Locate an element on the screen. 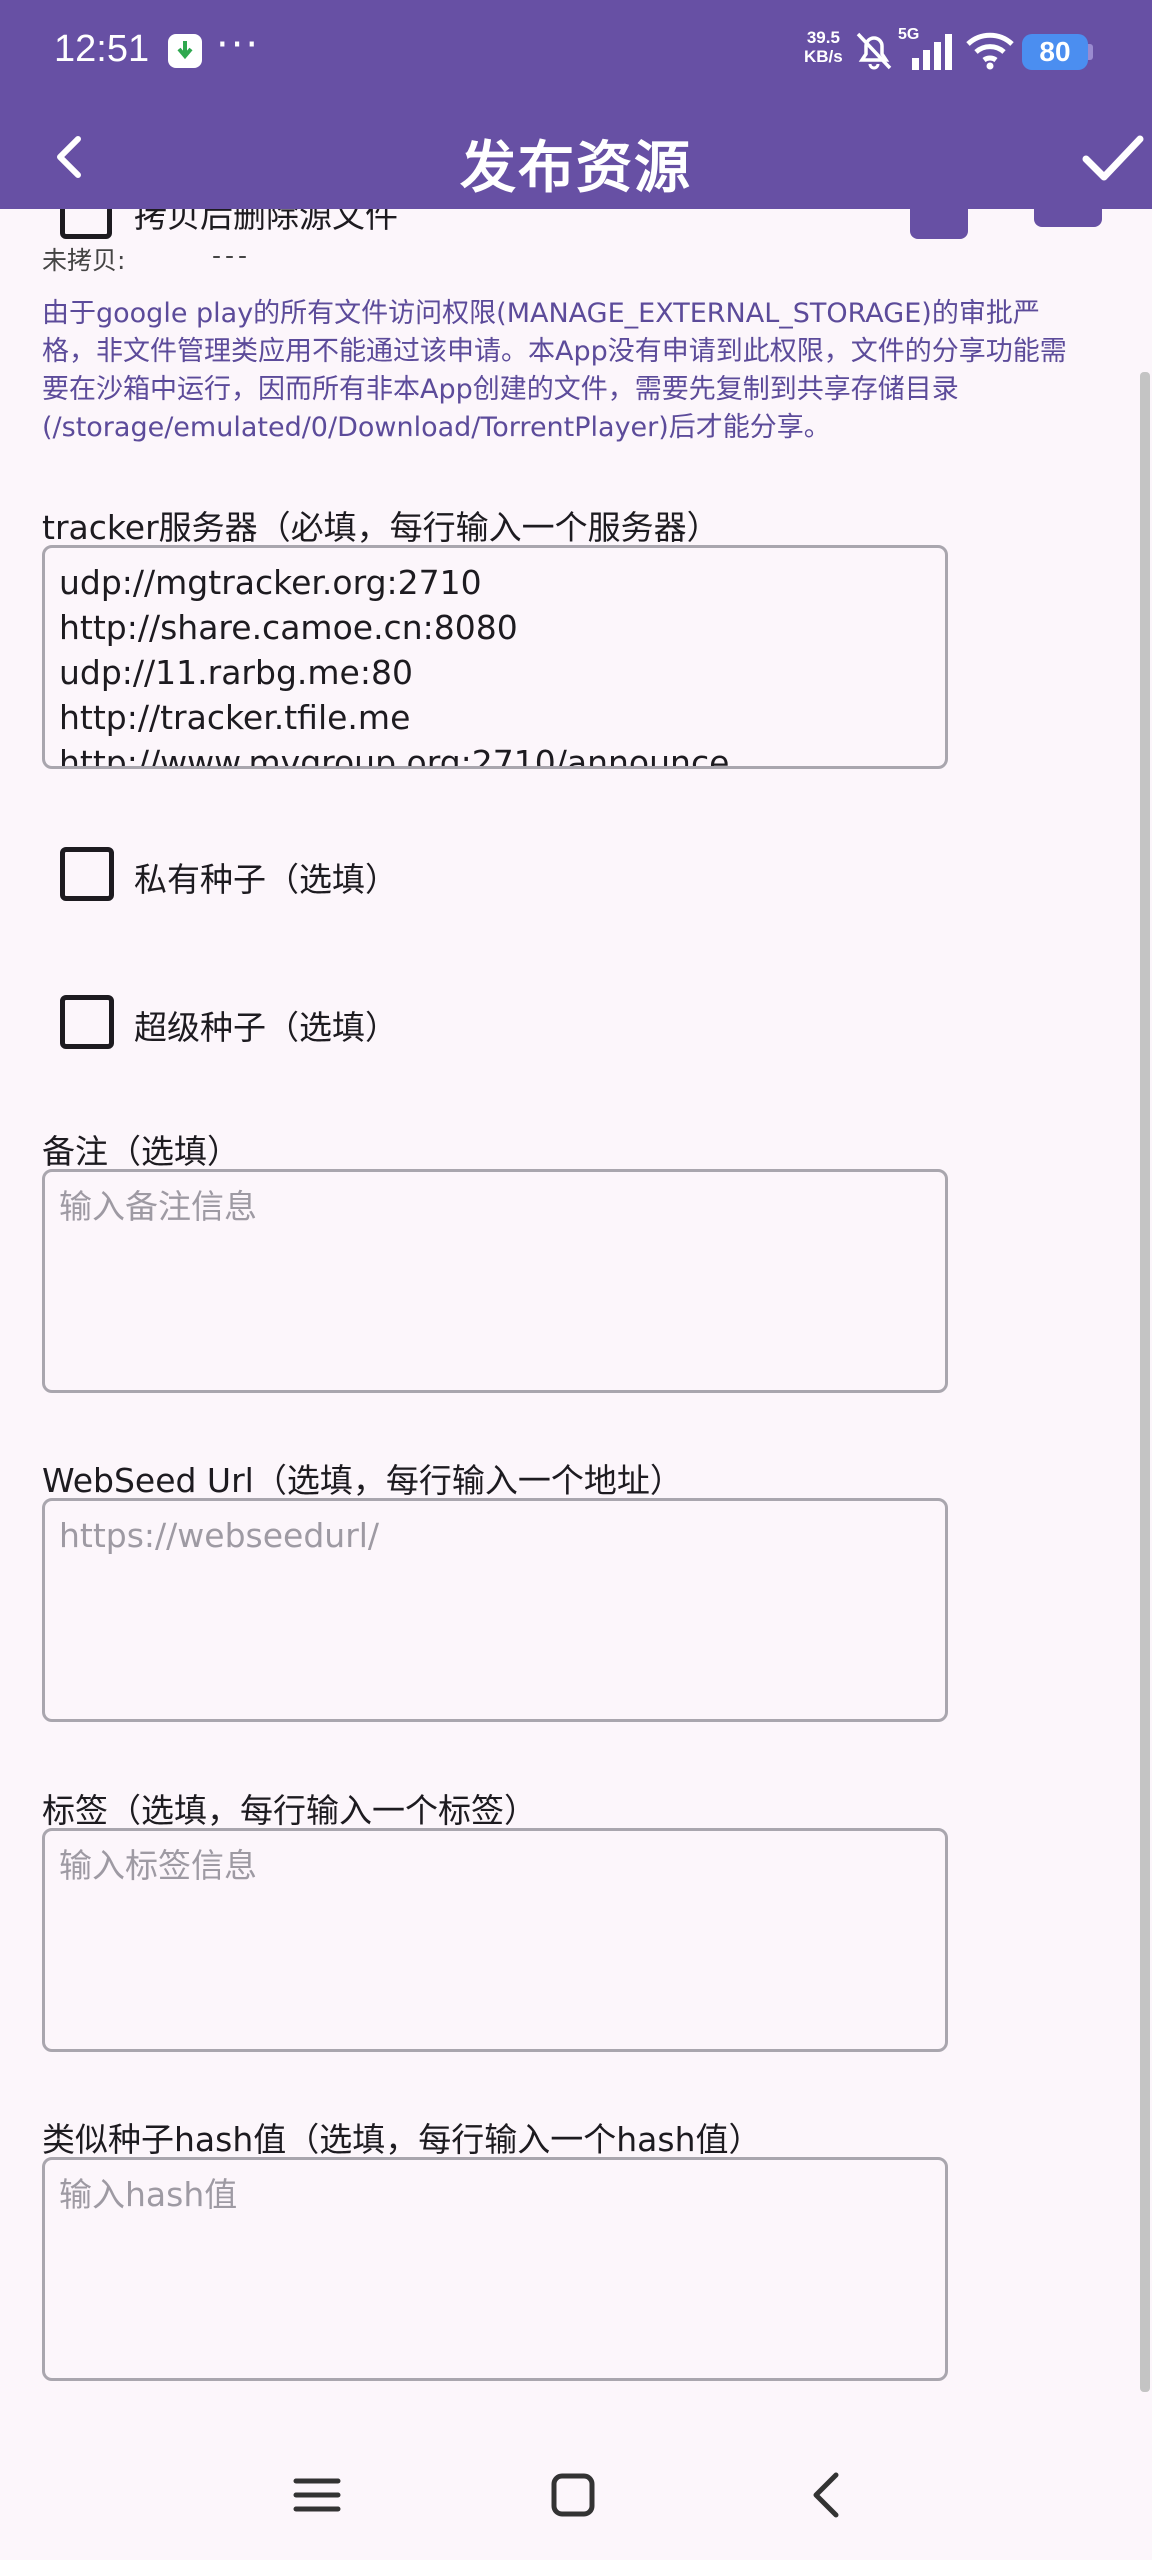 Image resolution: width=1152 pixels, height=2560 pixels. delete-after-copy-label: 拷贝后删除源文件 is located at coordinates (266, 222).